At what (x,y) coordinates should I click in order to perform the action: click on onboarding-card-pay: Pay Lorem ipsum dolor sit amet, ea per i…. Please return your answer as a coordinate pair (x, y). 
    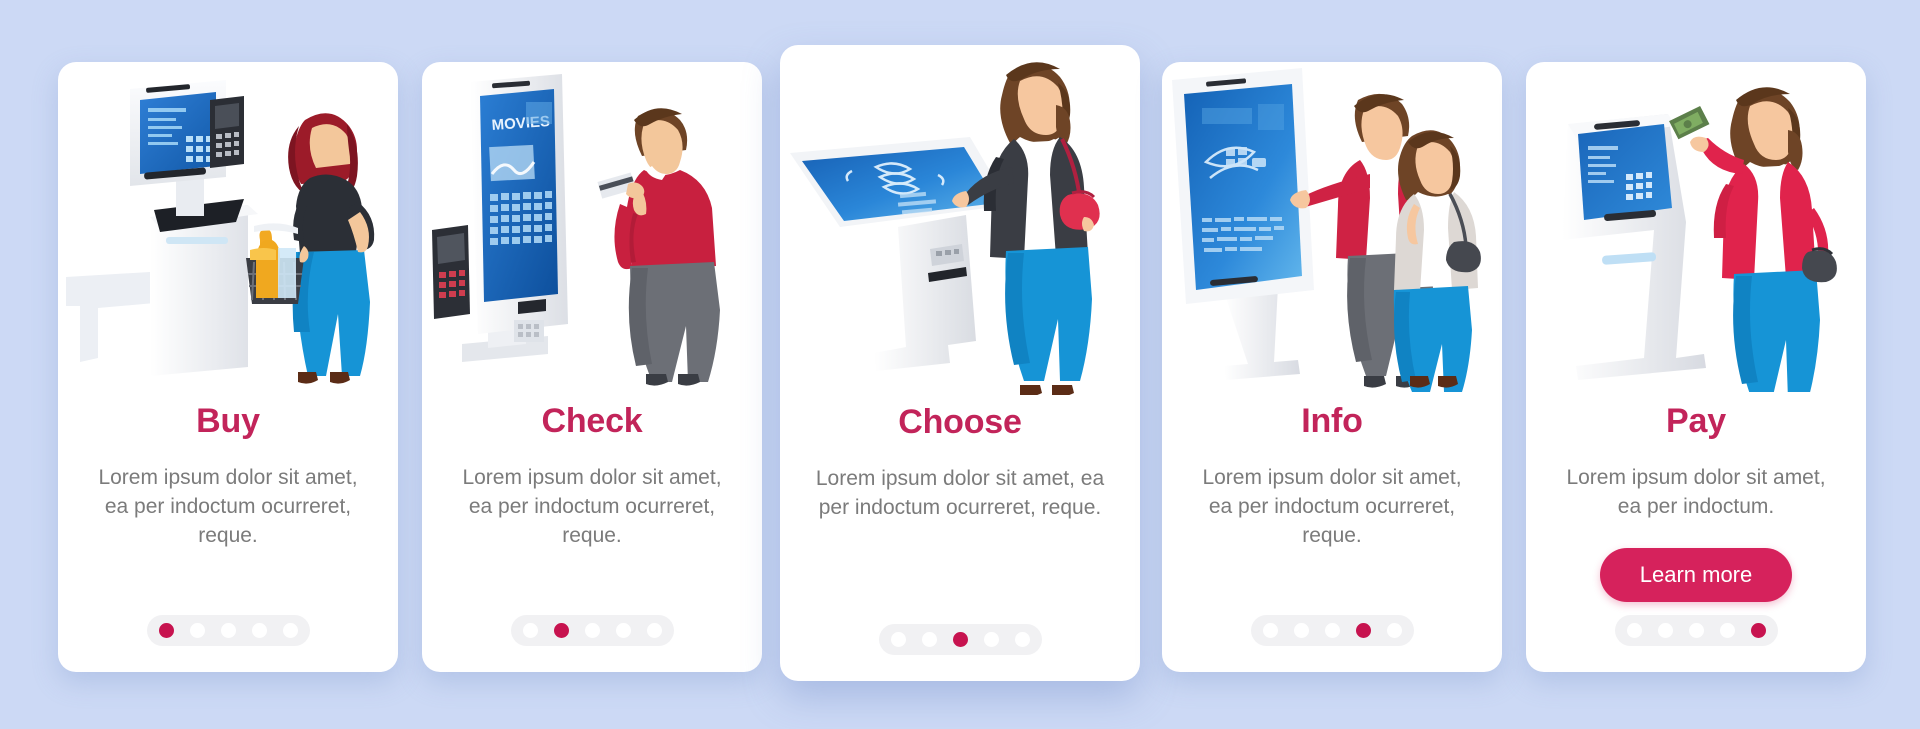
    Looking at the image, I should click on (1696, 367).